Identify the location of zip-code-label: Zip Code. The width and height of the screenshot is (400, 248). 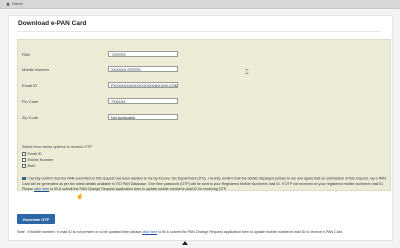
(30, 117).